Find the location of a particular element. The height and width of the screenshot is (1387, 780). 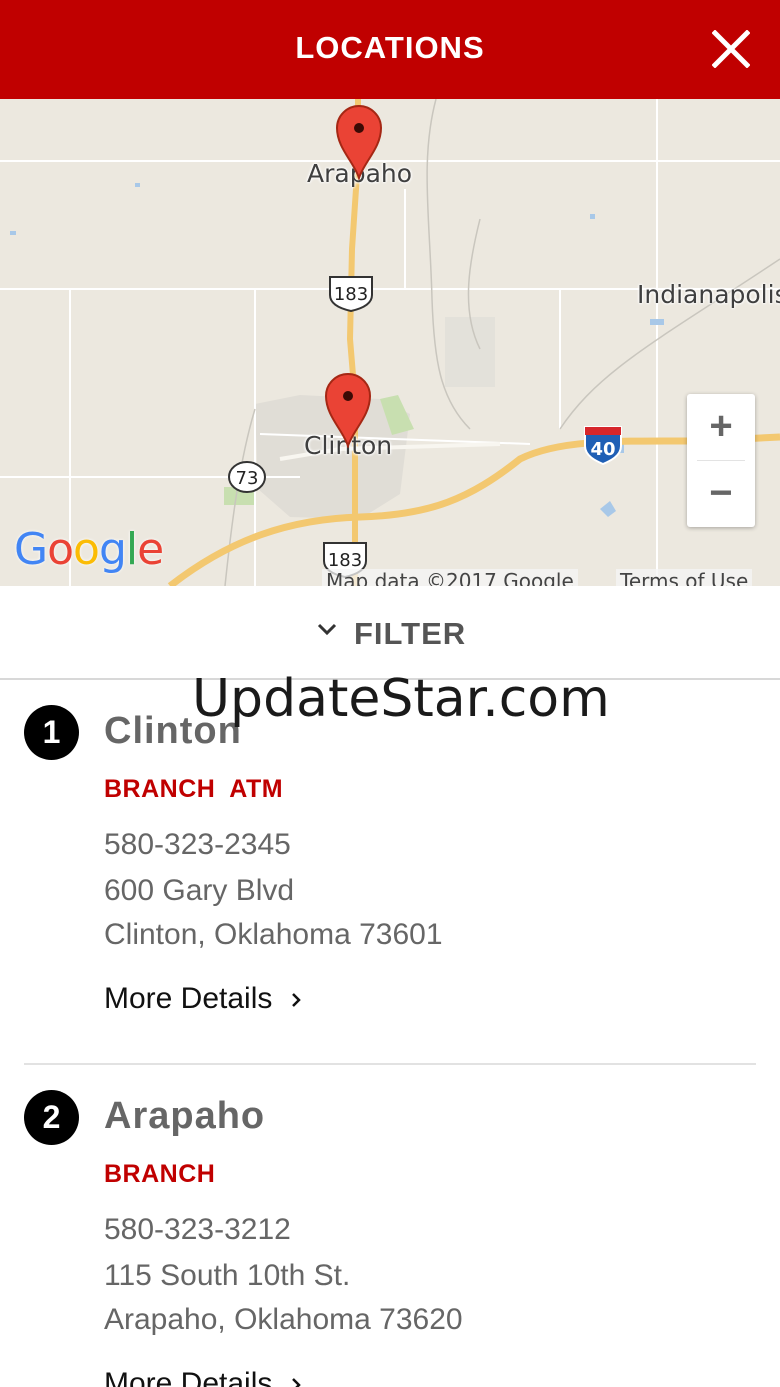

us-183-north-shield-icon: 183 is located at coordinates (351, 294).